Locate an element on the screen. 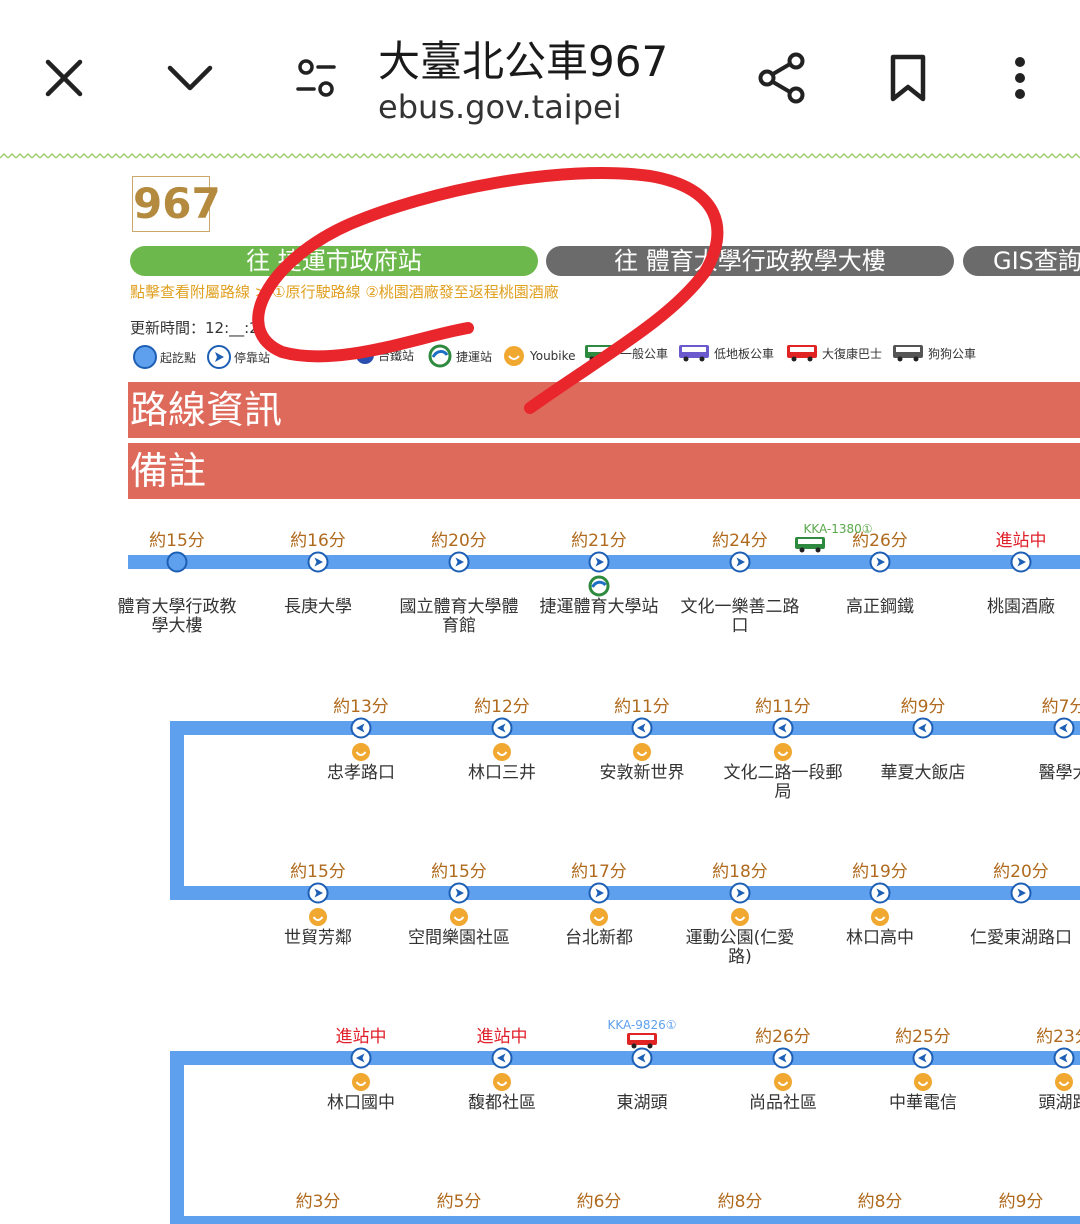 The width and height of the screenshot is (1080, 1224). stop-name: 醫學大 is located at coordinates (1039, 773).